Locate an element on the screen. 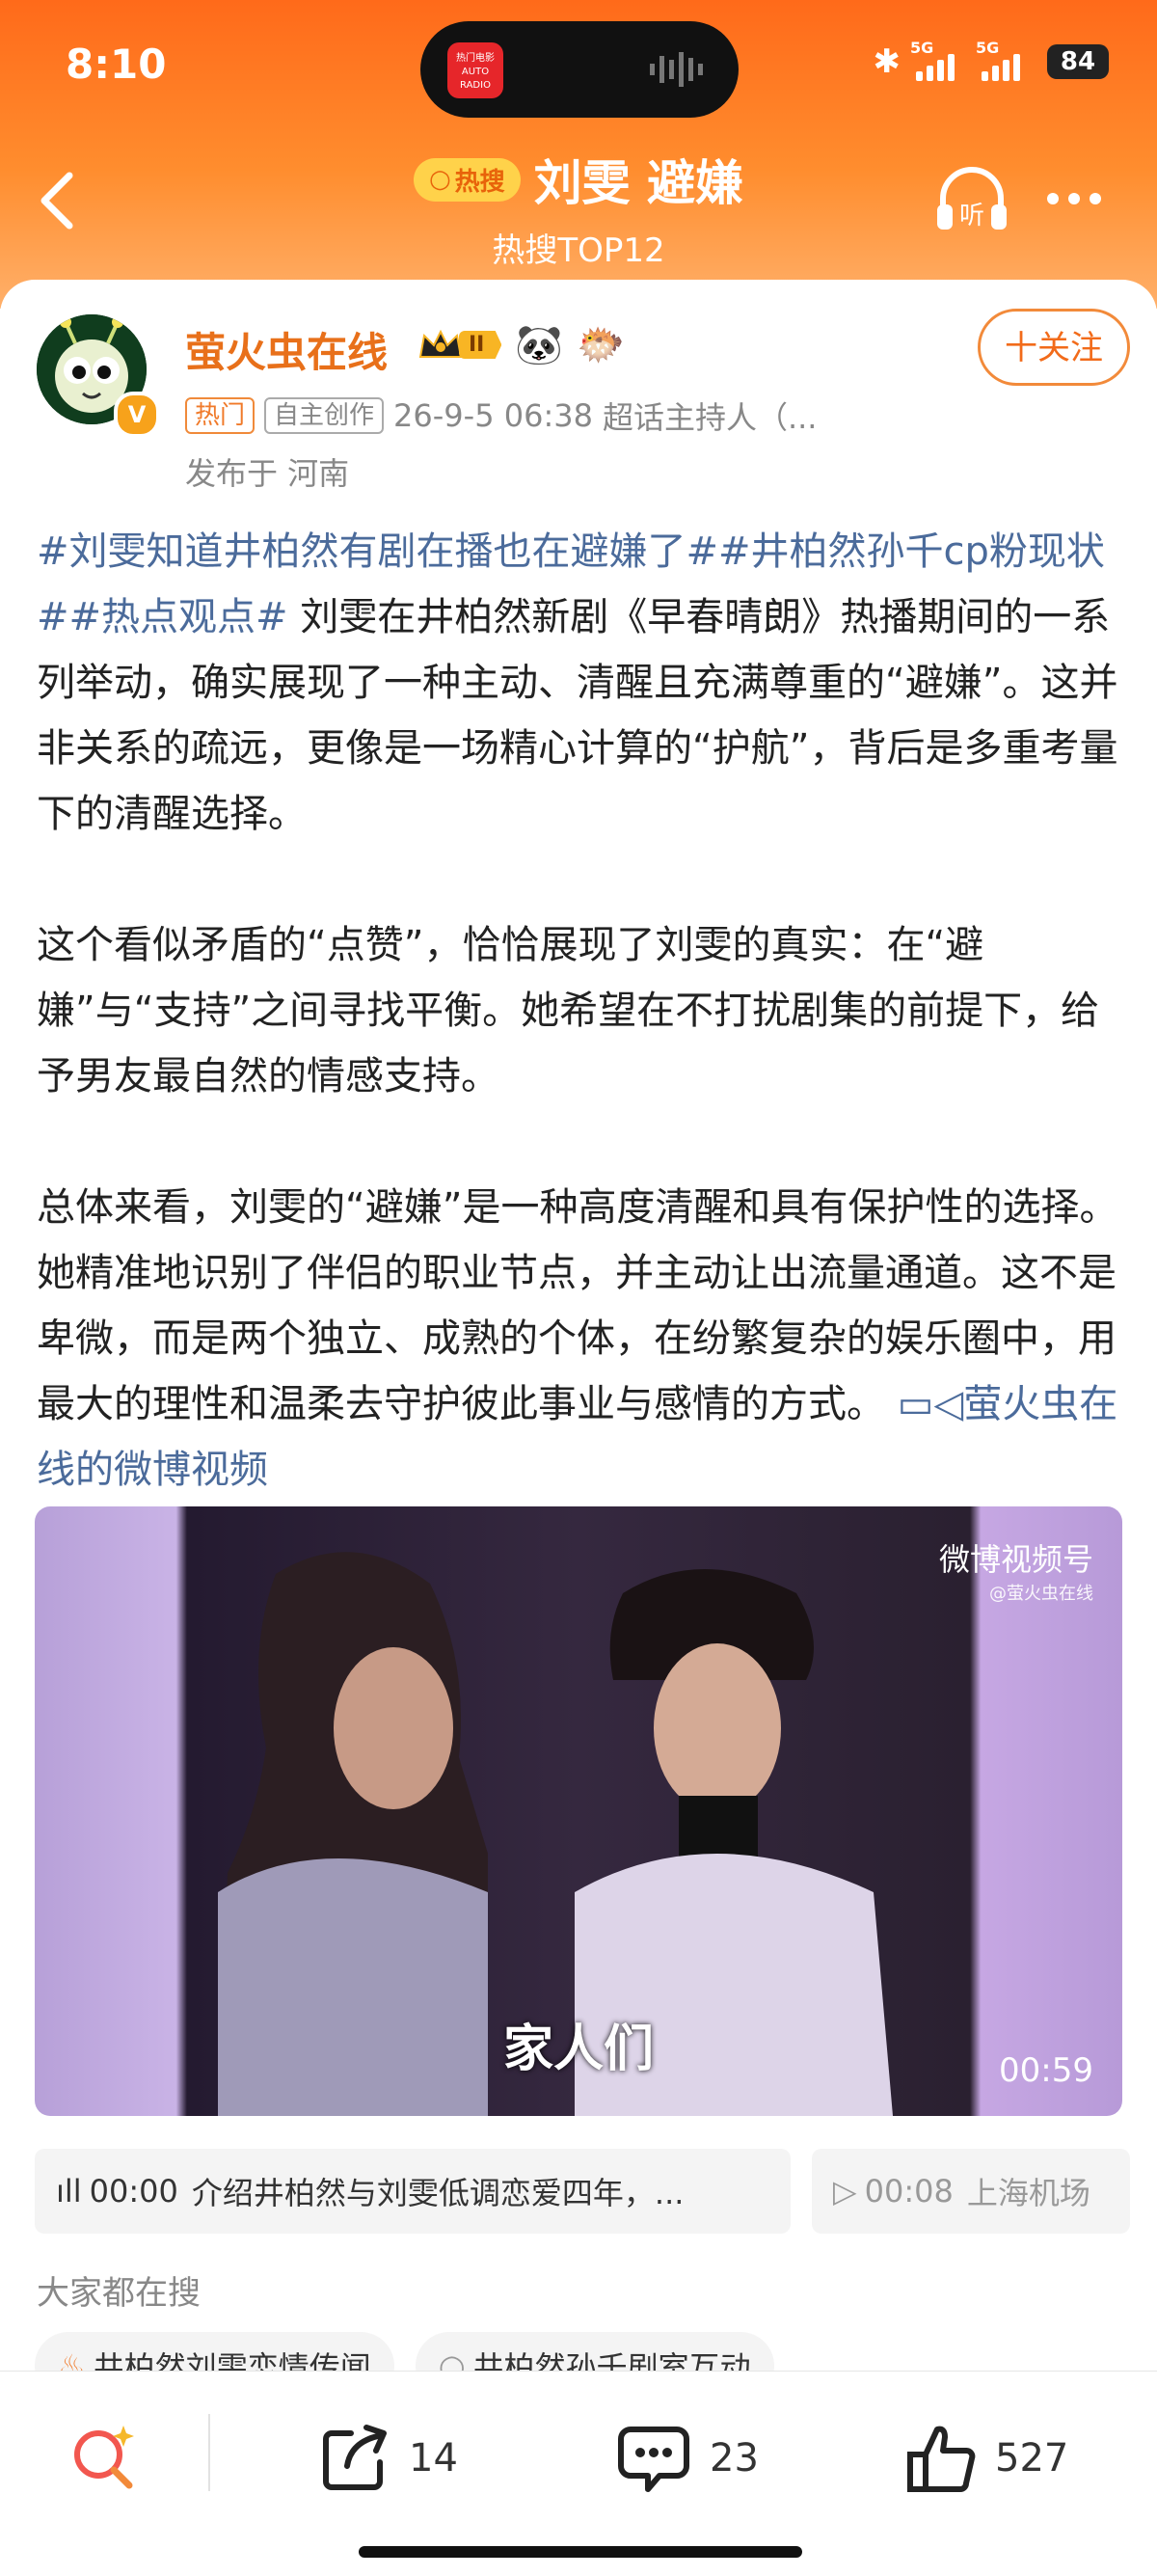 The height and width of the screenshot is (2576, 1157). verified-badge: V is located at coordinates (137, 415).